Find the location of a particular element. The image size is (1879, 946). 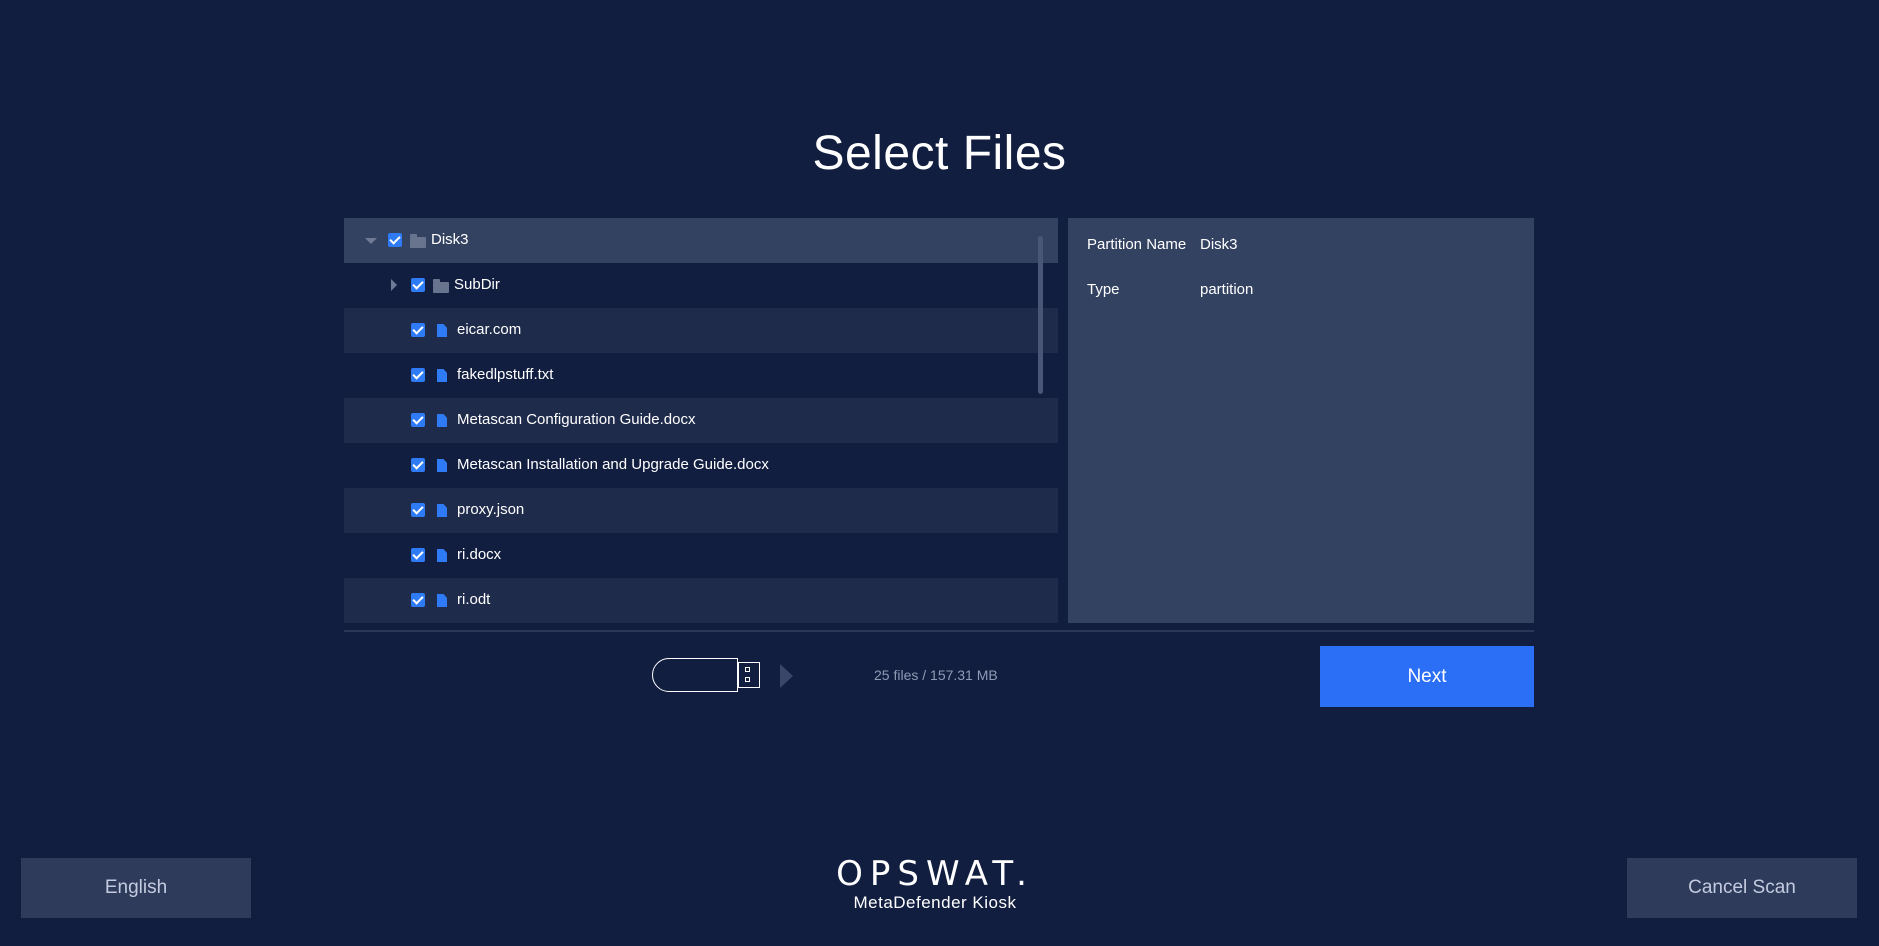

tree-item-label: eicar.com is located at coordinates (489, 329).